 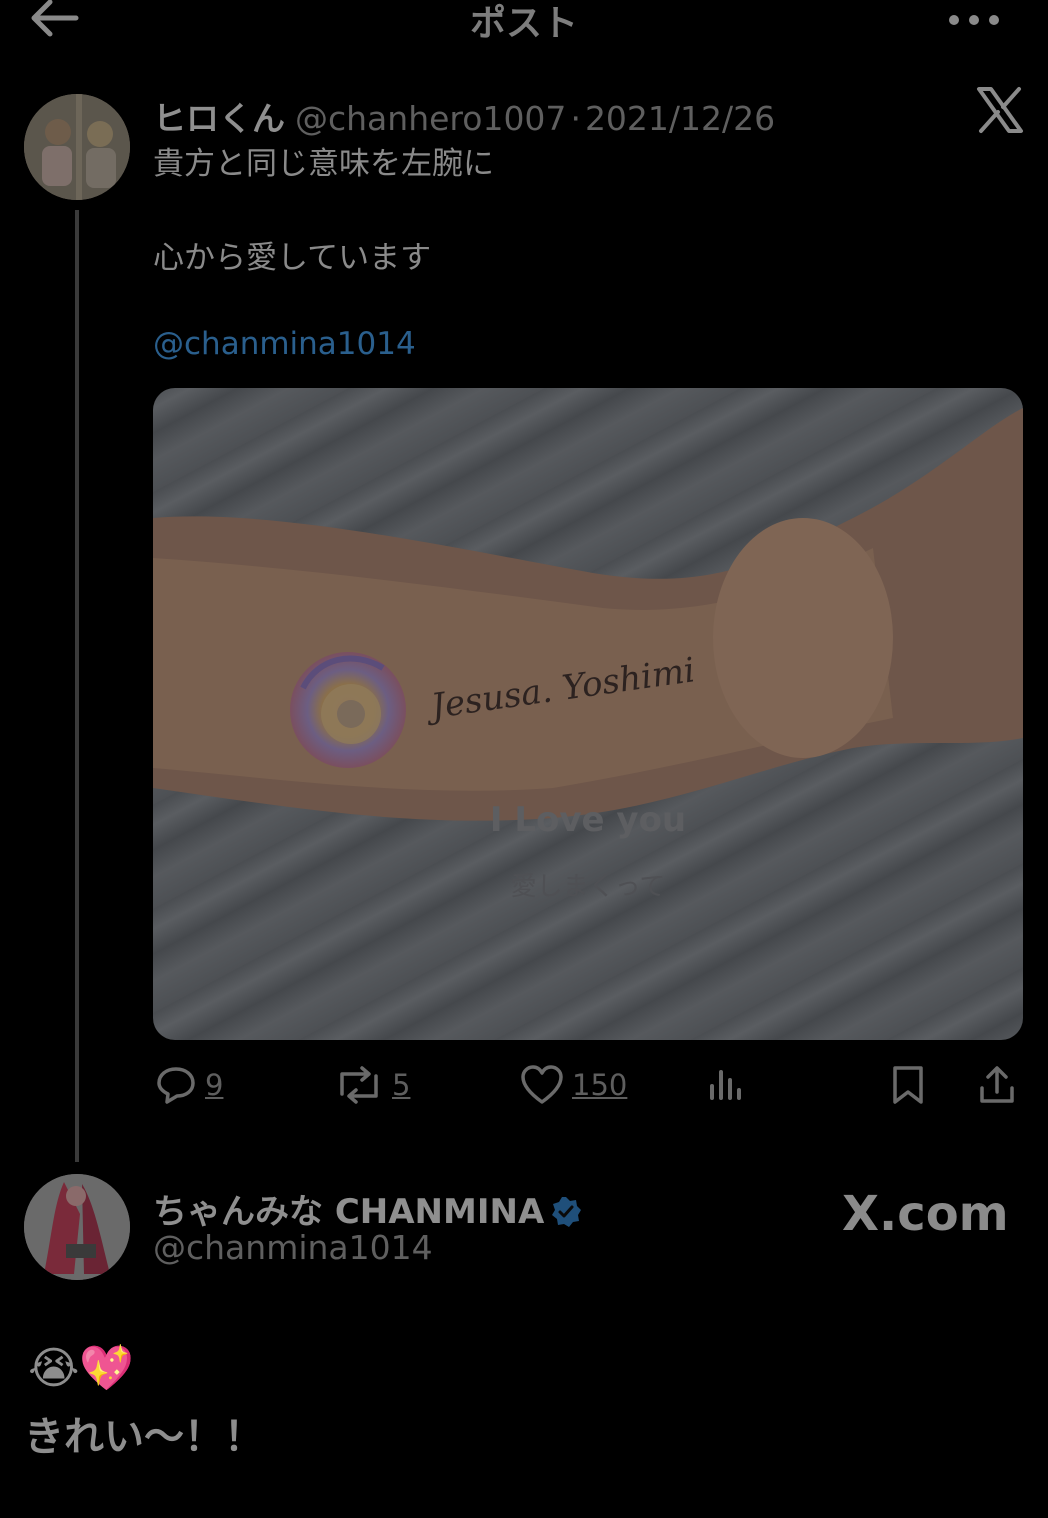 I want to click on reply-count: 9, so click(x=214, y=1085).